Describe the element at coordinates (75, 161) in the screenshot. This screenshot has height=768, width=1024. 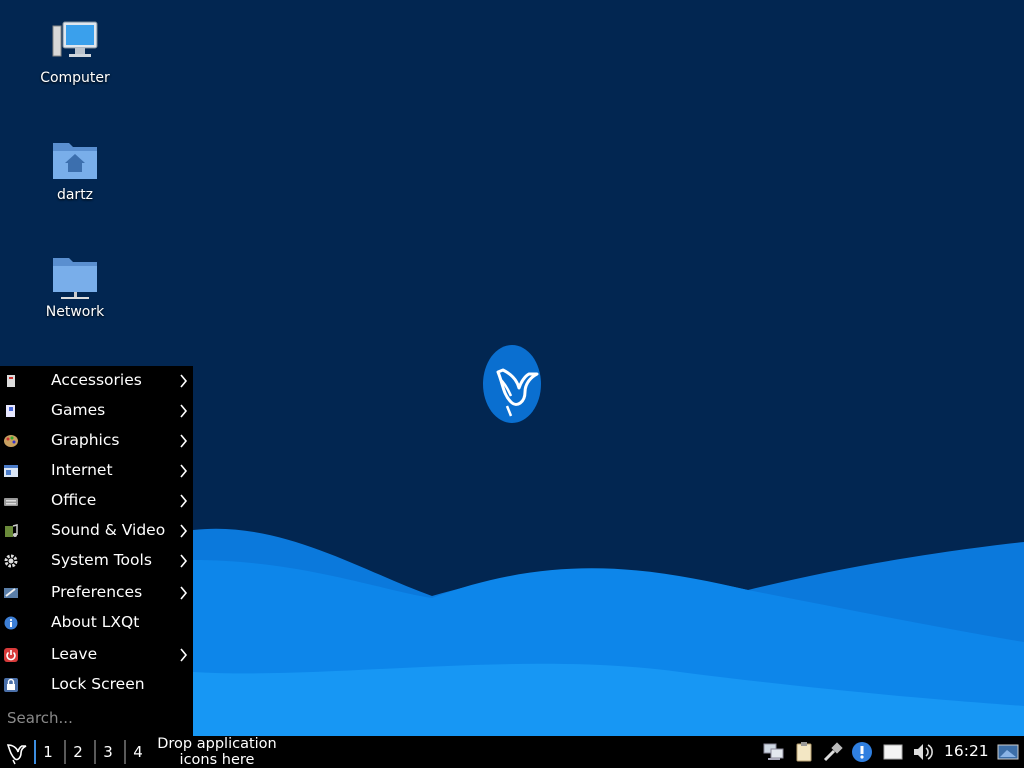
I see `home-folder-icon` at that location.